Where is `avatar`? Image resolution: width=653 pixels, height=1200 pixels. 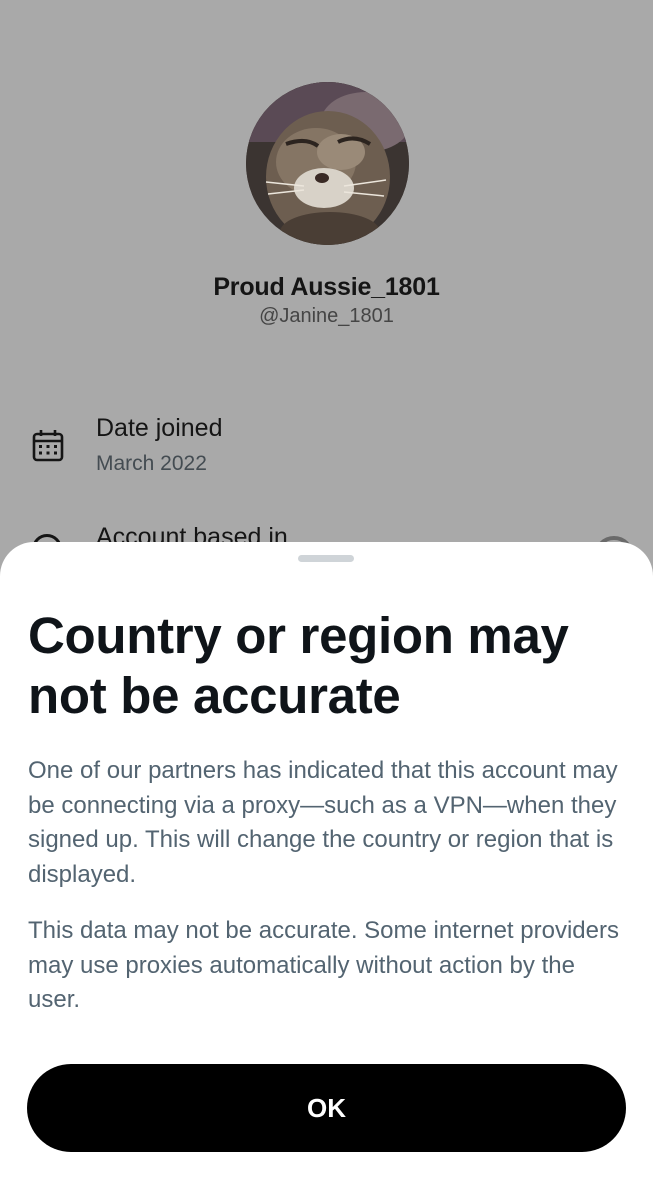 avatar is located at coordinates (327, 163).